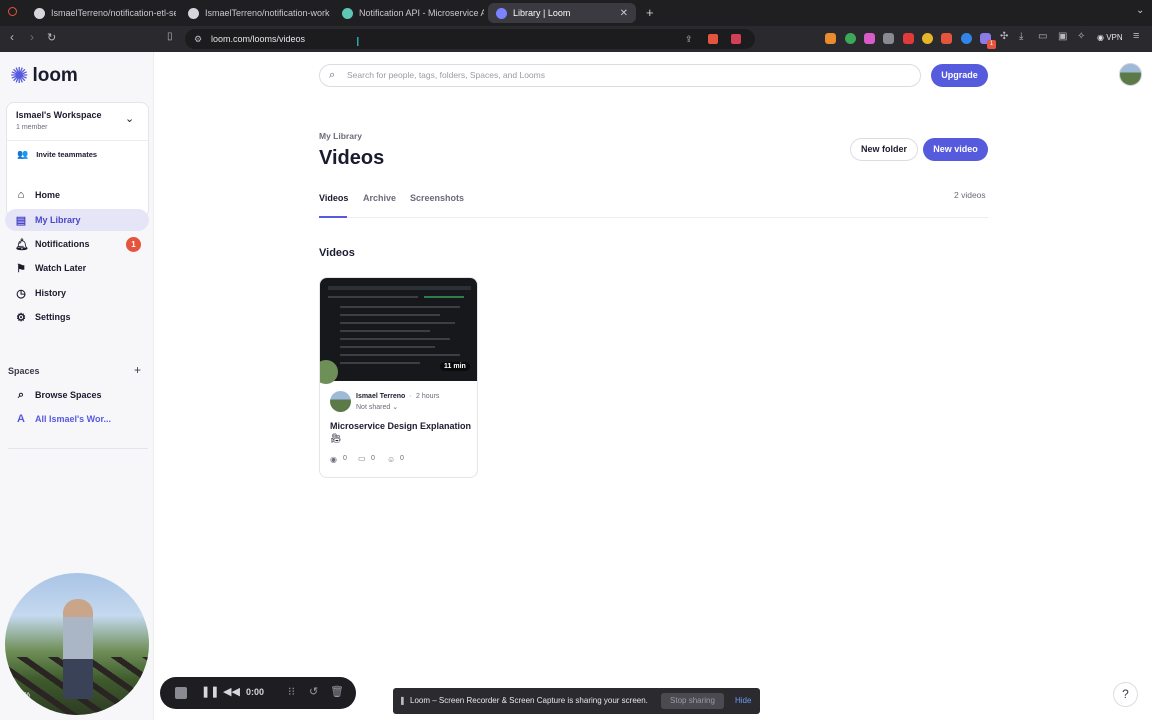 The image size is (1152, 720). I want to click on stop-recording-button, so click(181, 693).